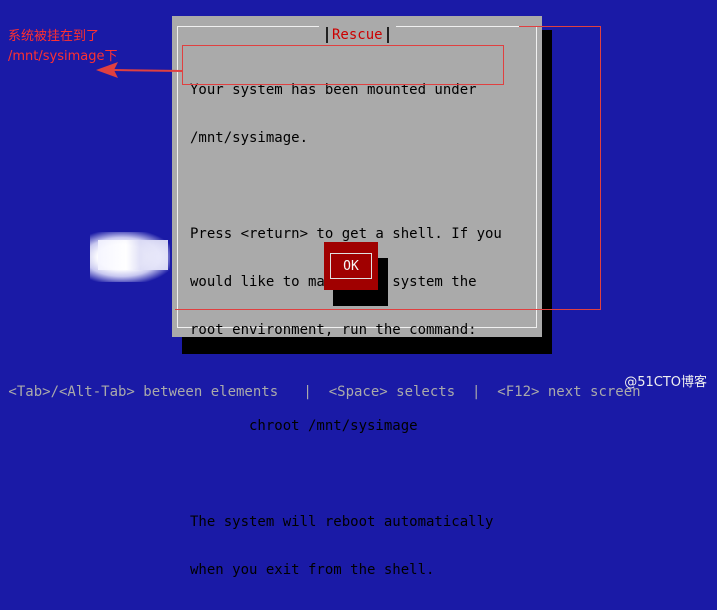  I want to click on message-line: The system will reboot automatically, so click(342, 522).